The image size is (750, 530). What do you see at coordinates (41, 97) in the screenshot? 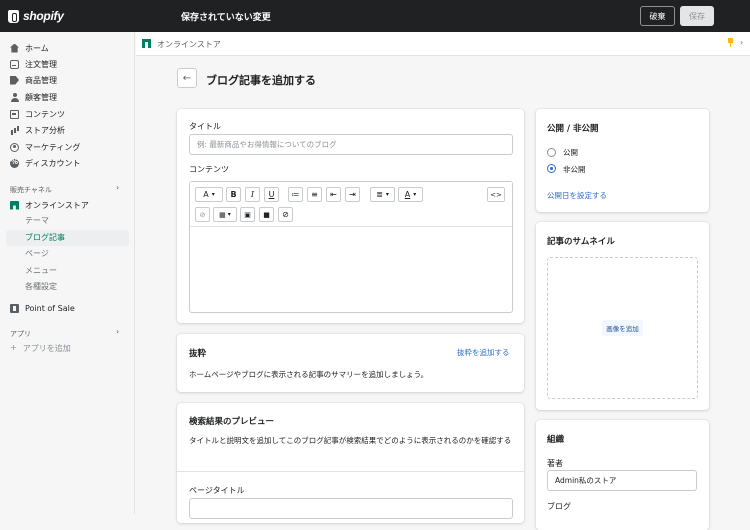
I see `sidebar-item-label: 顧客管理` at bounding box center [41, 97].